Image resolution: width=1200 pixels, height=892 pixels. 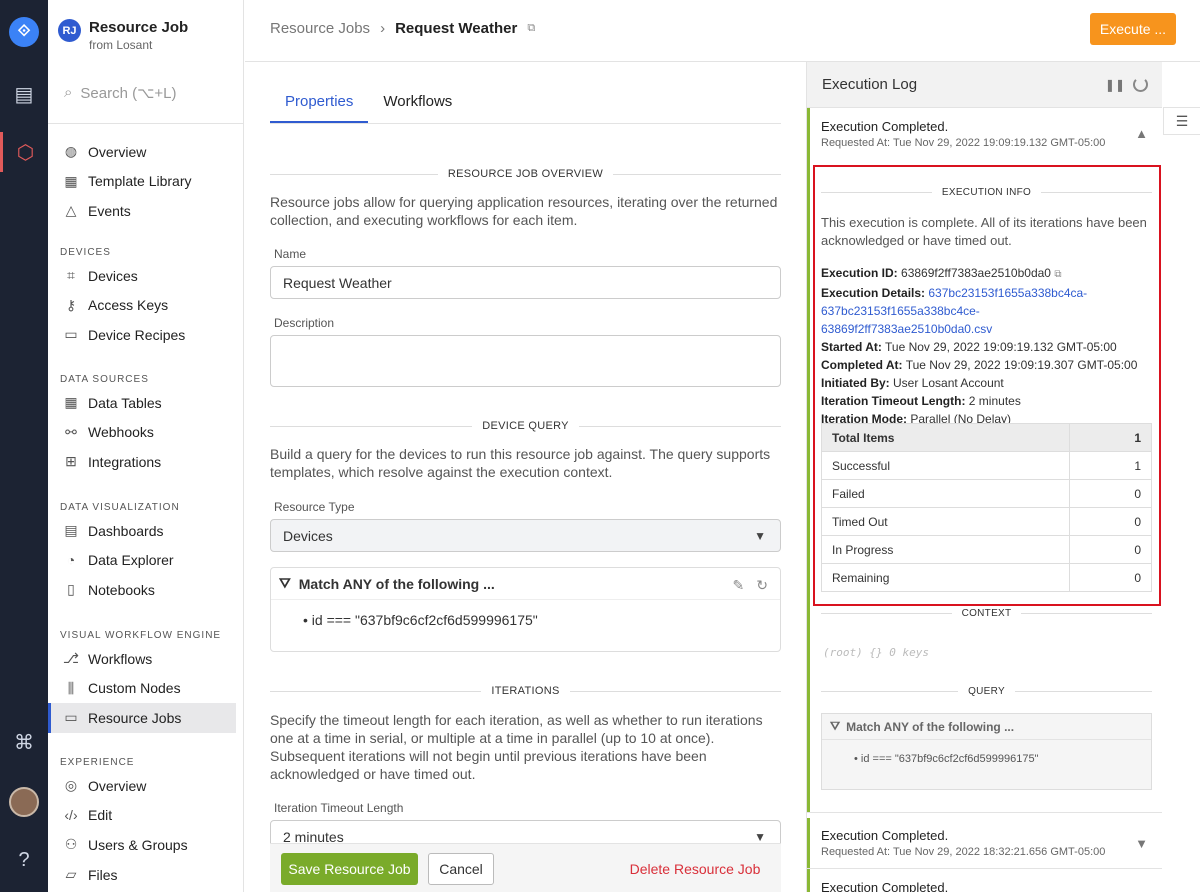 What do you see at coordinates (1141, 133) in the screenshot?
I see `collapse-icon: ▲` at bounding box center [1141, 133].